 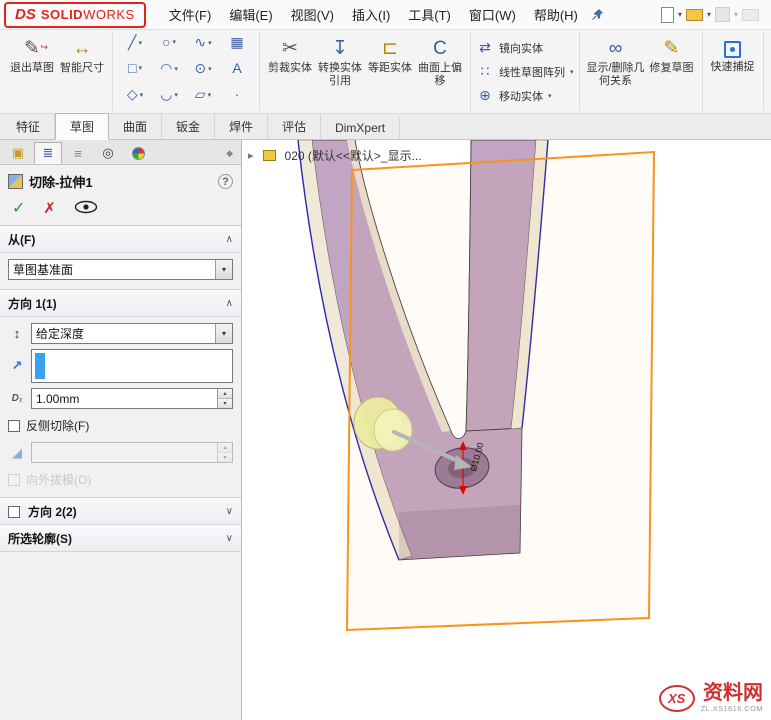 What do you see at coordinates (120, 303) in the screenshot?
I see `section-direction1-header: 方向 1(1) ∧` at bounding box center [120, 303].